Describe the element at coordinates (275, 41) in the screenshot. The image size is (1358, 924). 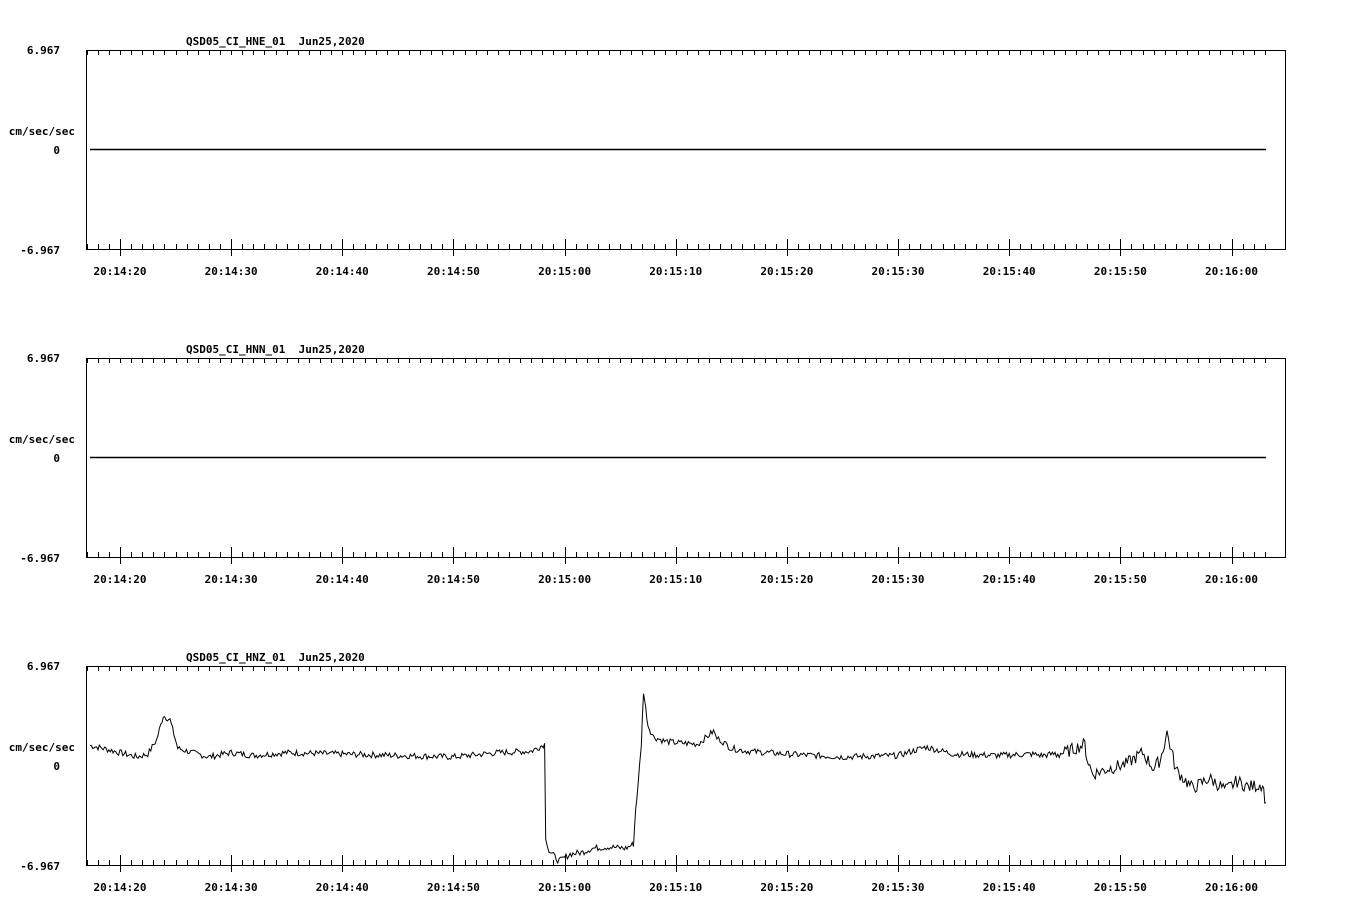
I see `channel-title: QSD05_CI_HNE_01 Jun25,2020` at that location.